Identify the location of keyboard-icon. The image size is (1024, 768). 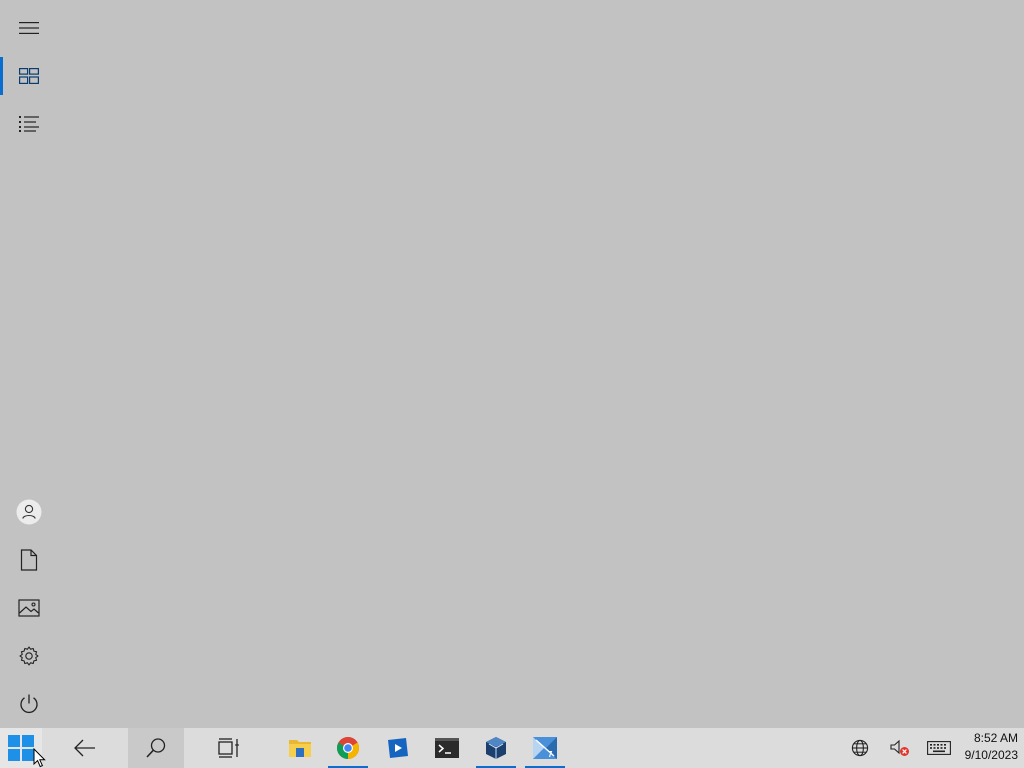
(939, 748).